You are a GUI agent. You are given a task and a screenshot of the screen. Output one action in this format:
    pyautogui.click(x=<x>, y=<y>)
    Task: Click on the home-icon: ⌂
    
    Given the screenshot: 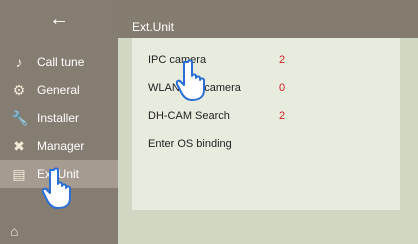 What is the action you would take?
    pyautogui.click(x=14, y=231)
    